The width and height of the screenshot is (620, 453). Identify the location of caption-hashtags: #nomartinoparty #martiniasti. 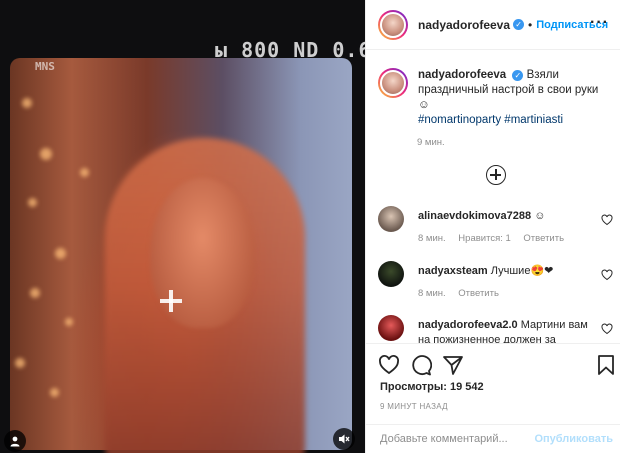
(490, 120).